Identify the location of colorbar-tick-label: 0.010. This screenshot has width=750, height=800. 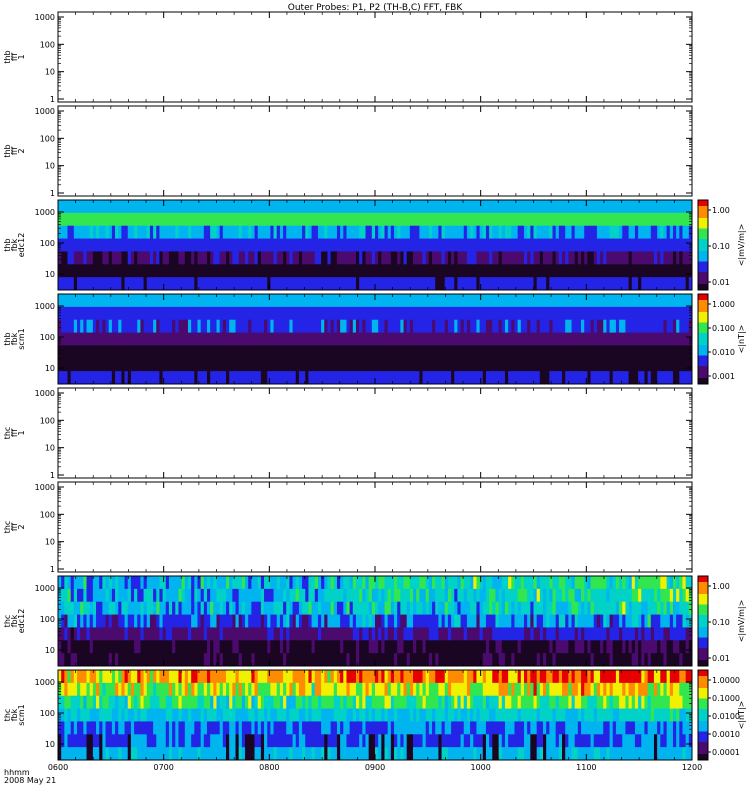
(723, 352).